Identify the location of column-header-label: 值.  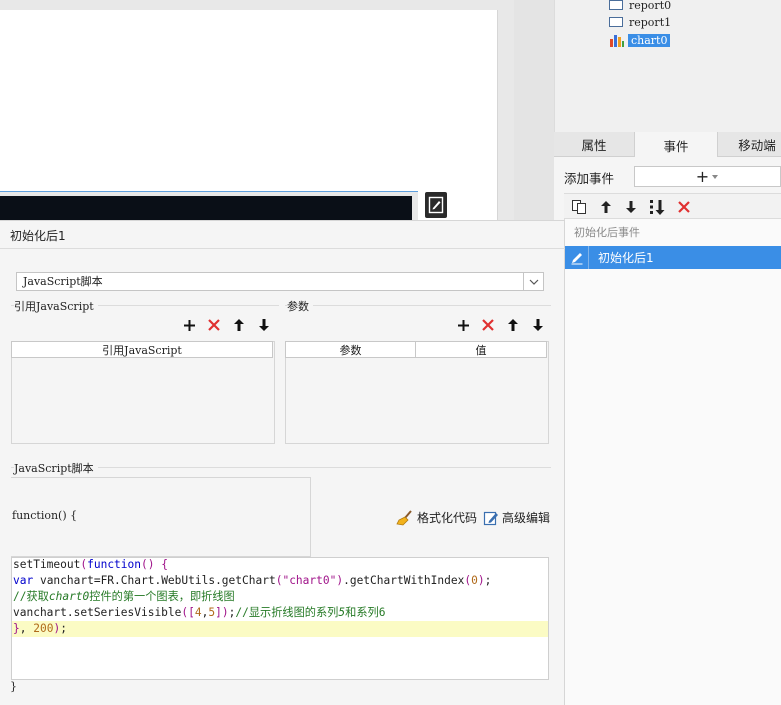
(481, 350).